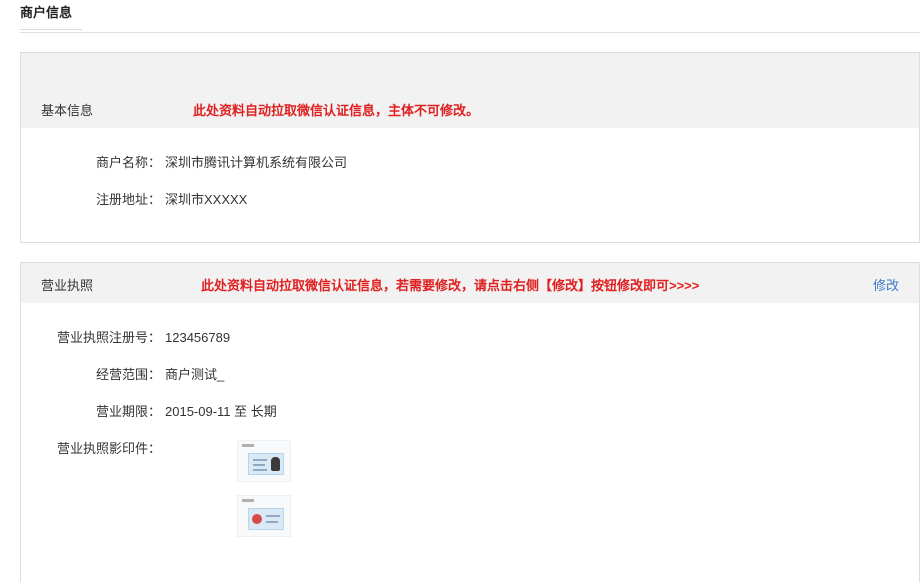 The height and width of the screenshot is (582, 923). Describe the element at coordinates (195, 374) in the screenshot. I see `business-scope-value: 商户测试_` at that location.